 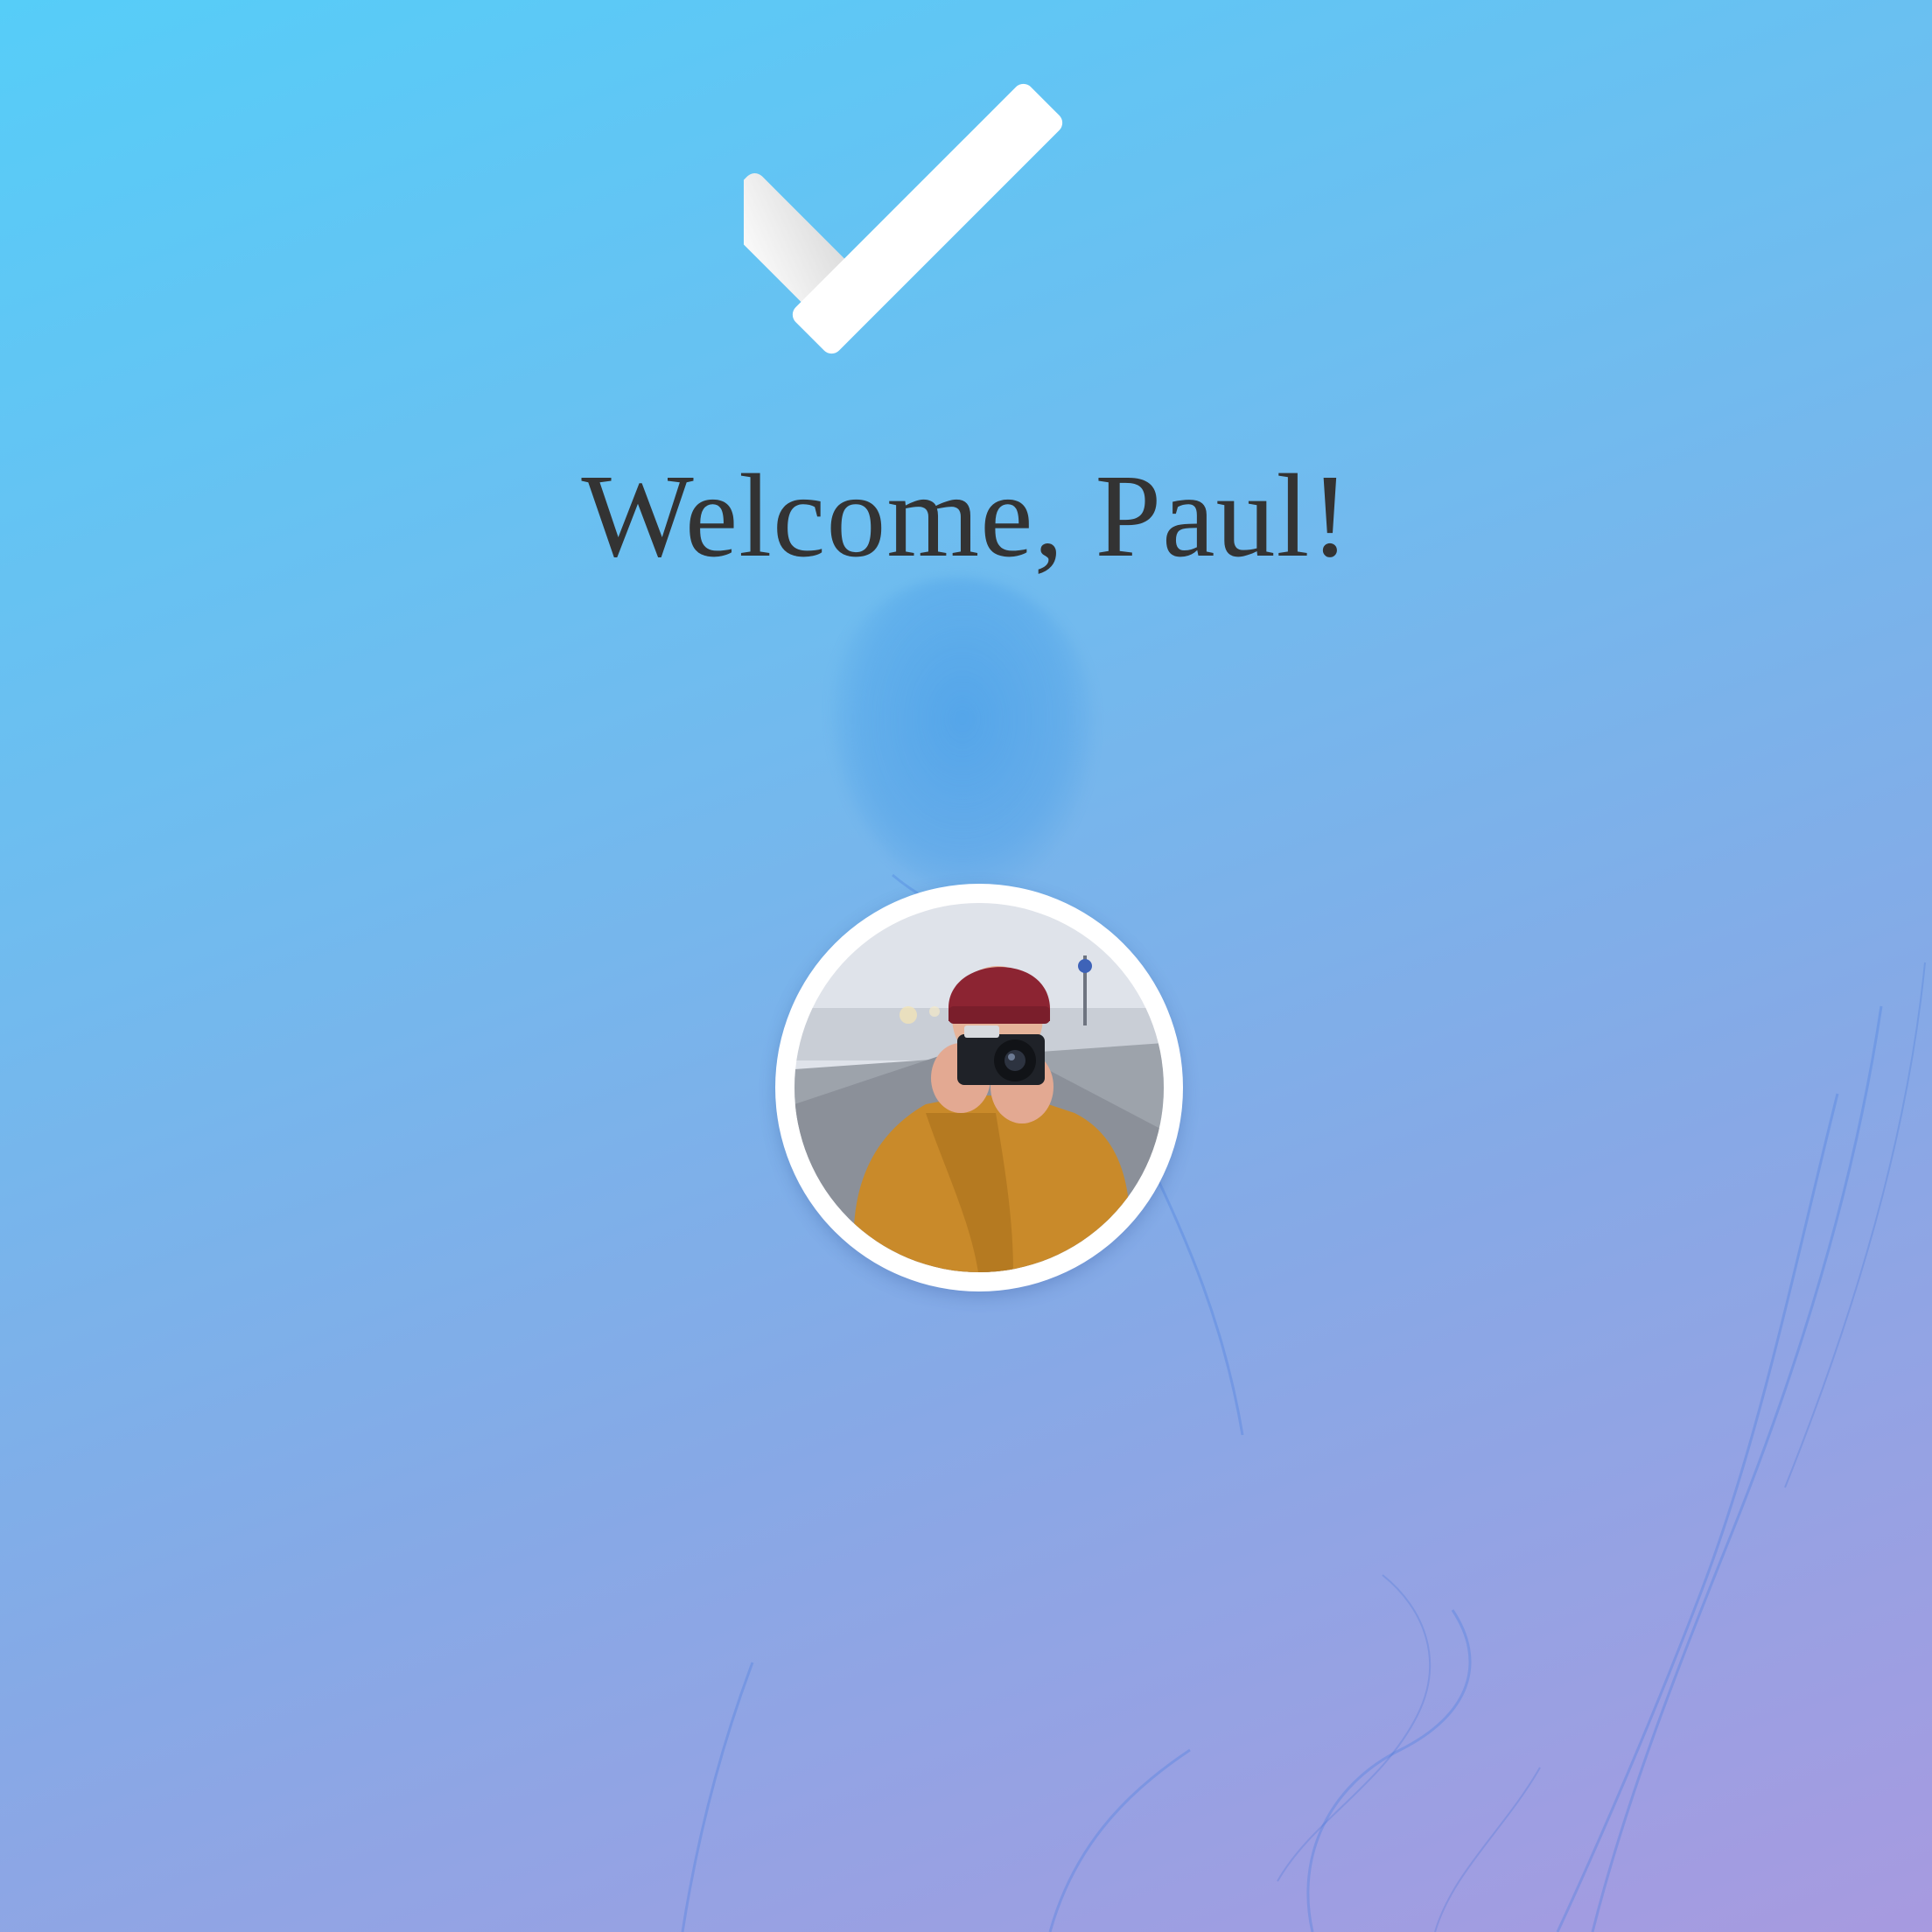 I want to click on checkmark-icon, so click(x=903, y=218).